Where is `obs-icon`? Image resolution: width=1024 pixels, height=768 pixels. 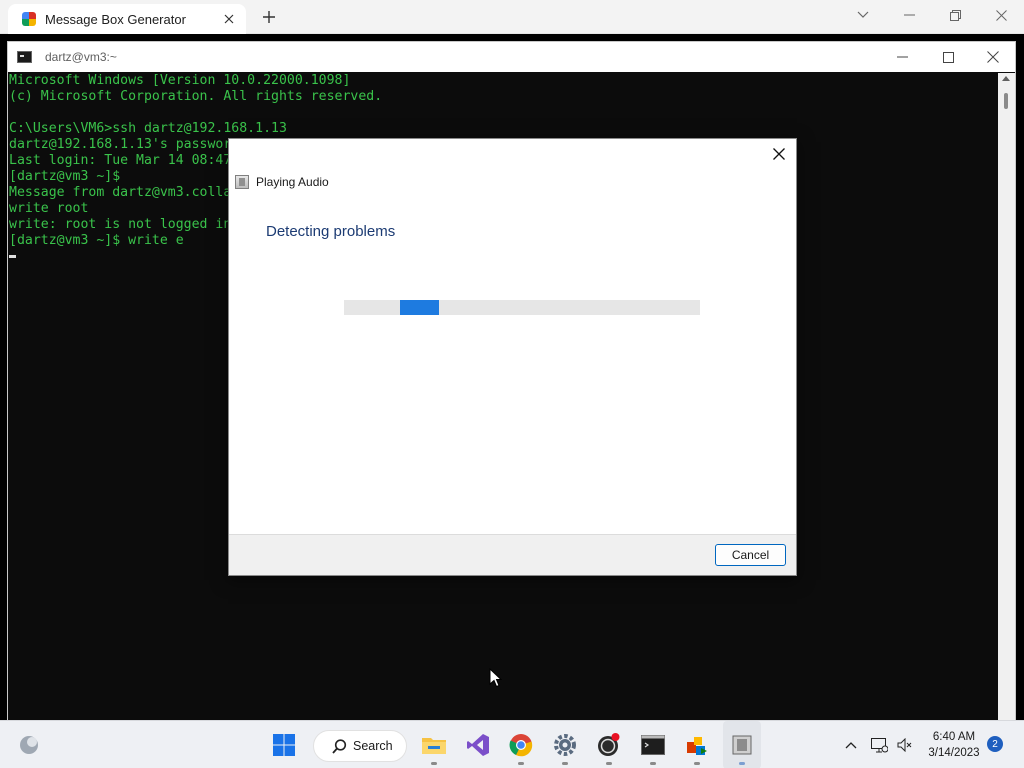
obs-icon is located at coordinates (609, 744).